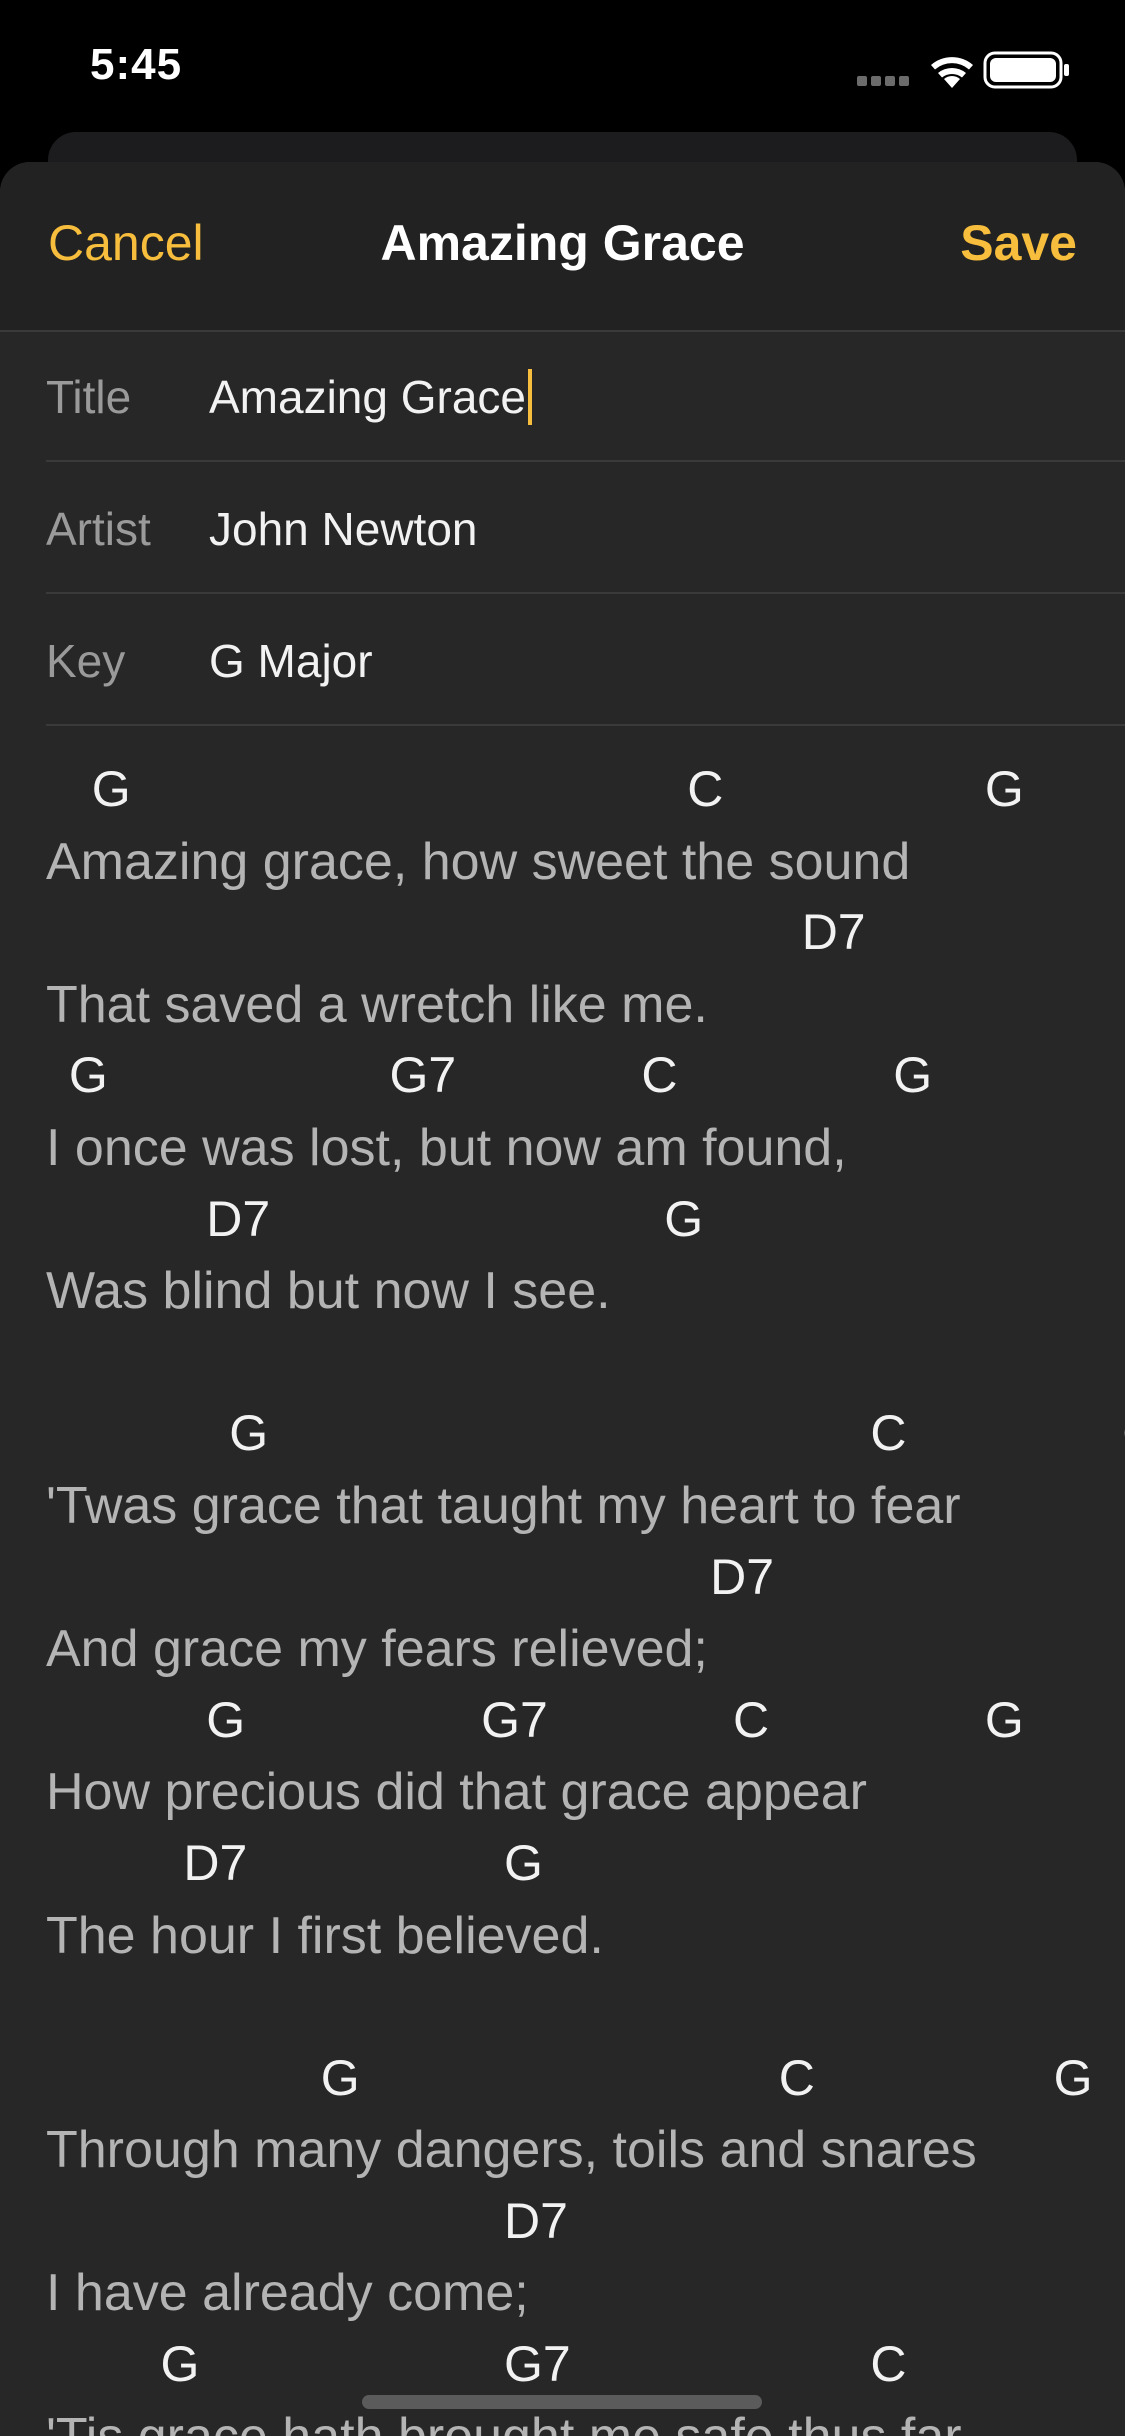 The height and width of the screenshot is (2436, 1125). I want to click on lyric-line: And grace my fears relieved;, so click(576, 1649).